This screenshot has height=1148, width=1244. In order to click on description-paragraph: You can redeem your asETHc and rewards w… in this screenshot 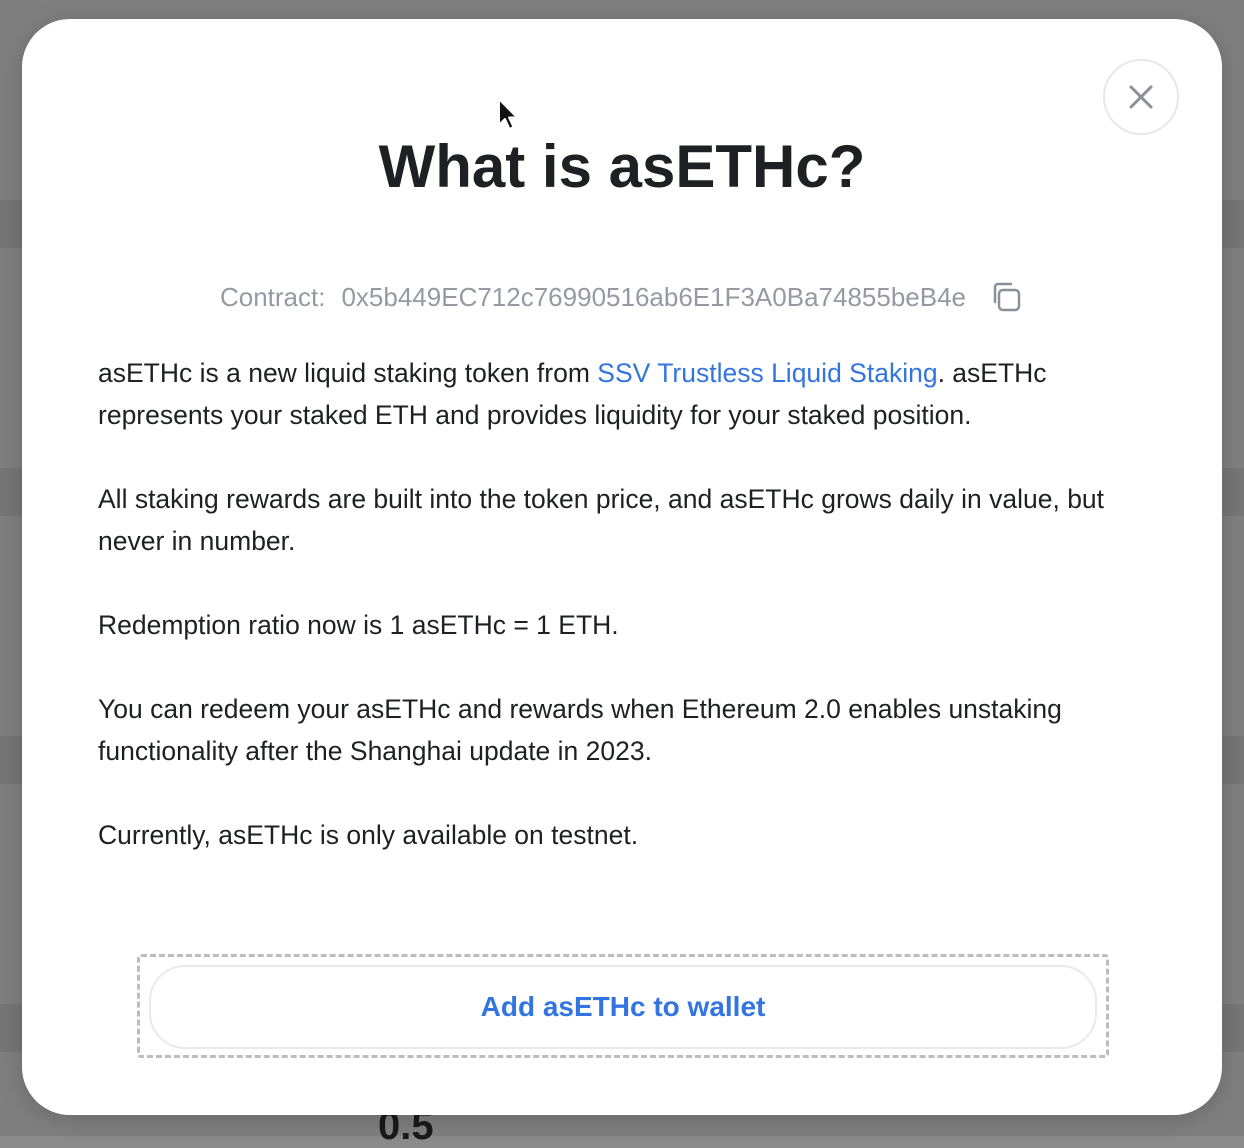, I will do `click(580, 730)`.